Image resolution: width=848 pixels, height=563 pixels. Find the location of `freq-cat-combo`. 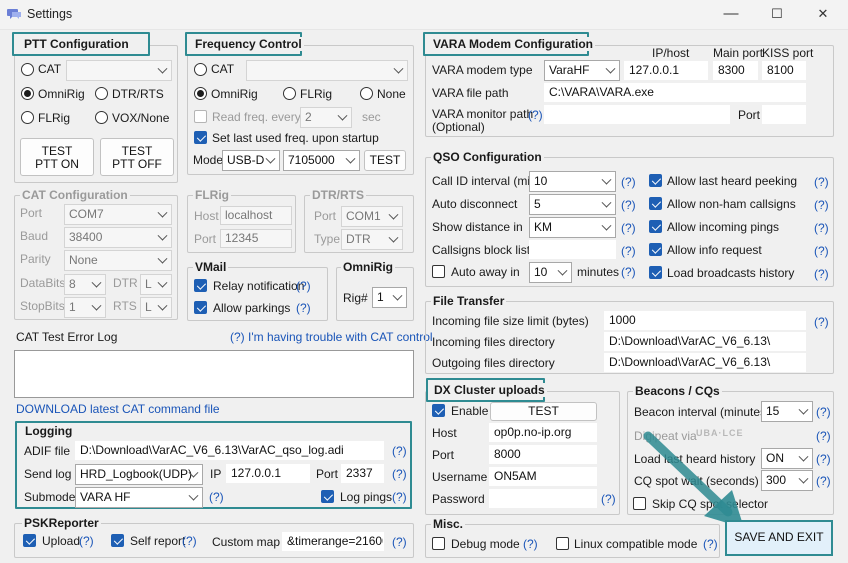

freq-cat-combo is located at coordinates (327, 70).